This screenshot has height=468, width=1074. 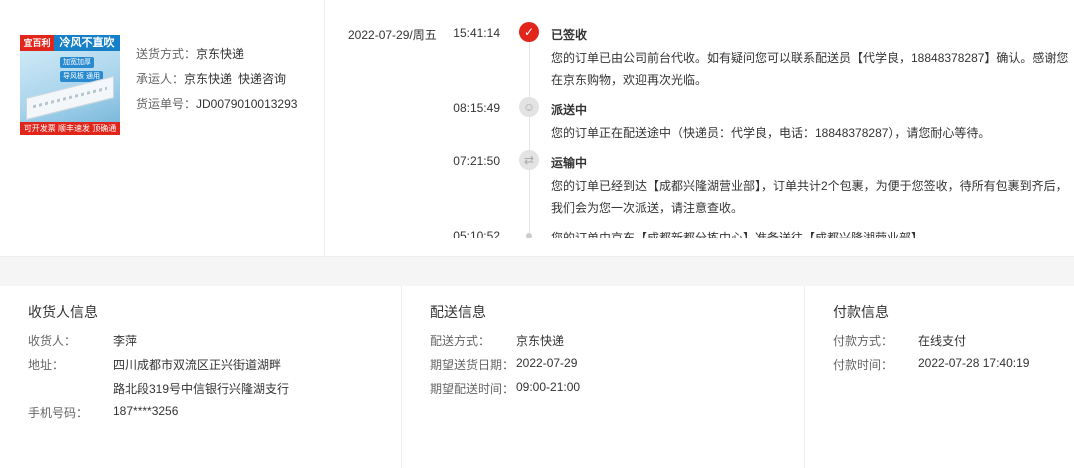 What do you see at coordinates (208, 79) in the screenshot?
I see `carrier-value: 京东快递` at bounding box center [208, 79].